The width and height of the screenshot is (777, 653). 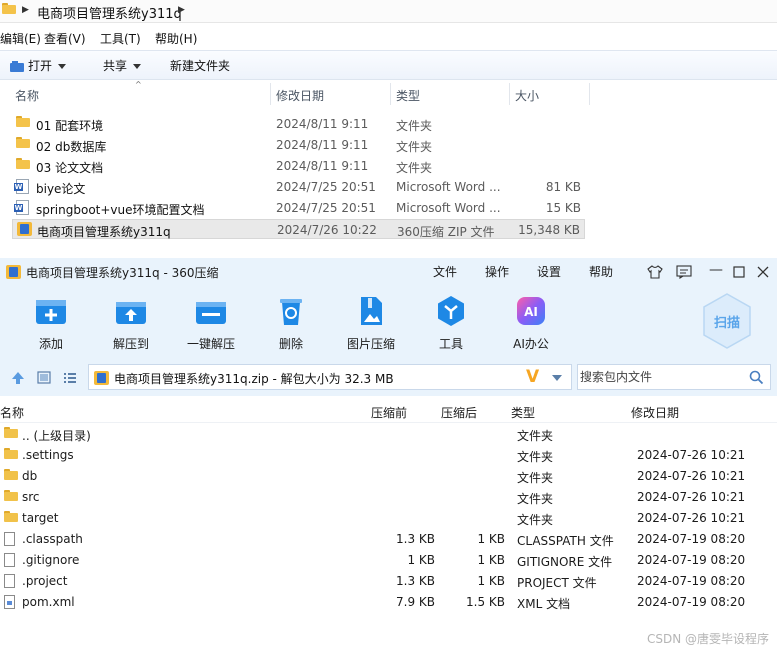 I want to click on sort-ascending-icon: ^, so click(x=138, y=84).